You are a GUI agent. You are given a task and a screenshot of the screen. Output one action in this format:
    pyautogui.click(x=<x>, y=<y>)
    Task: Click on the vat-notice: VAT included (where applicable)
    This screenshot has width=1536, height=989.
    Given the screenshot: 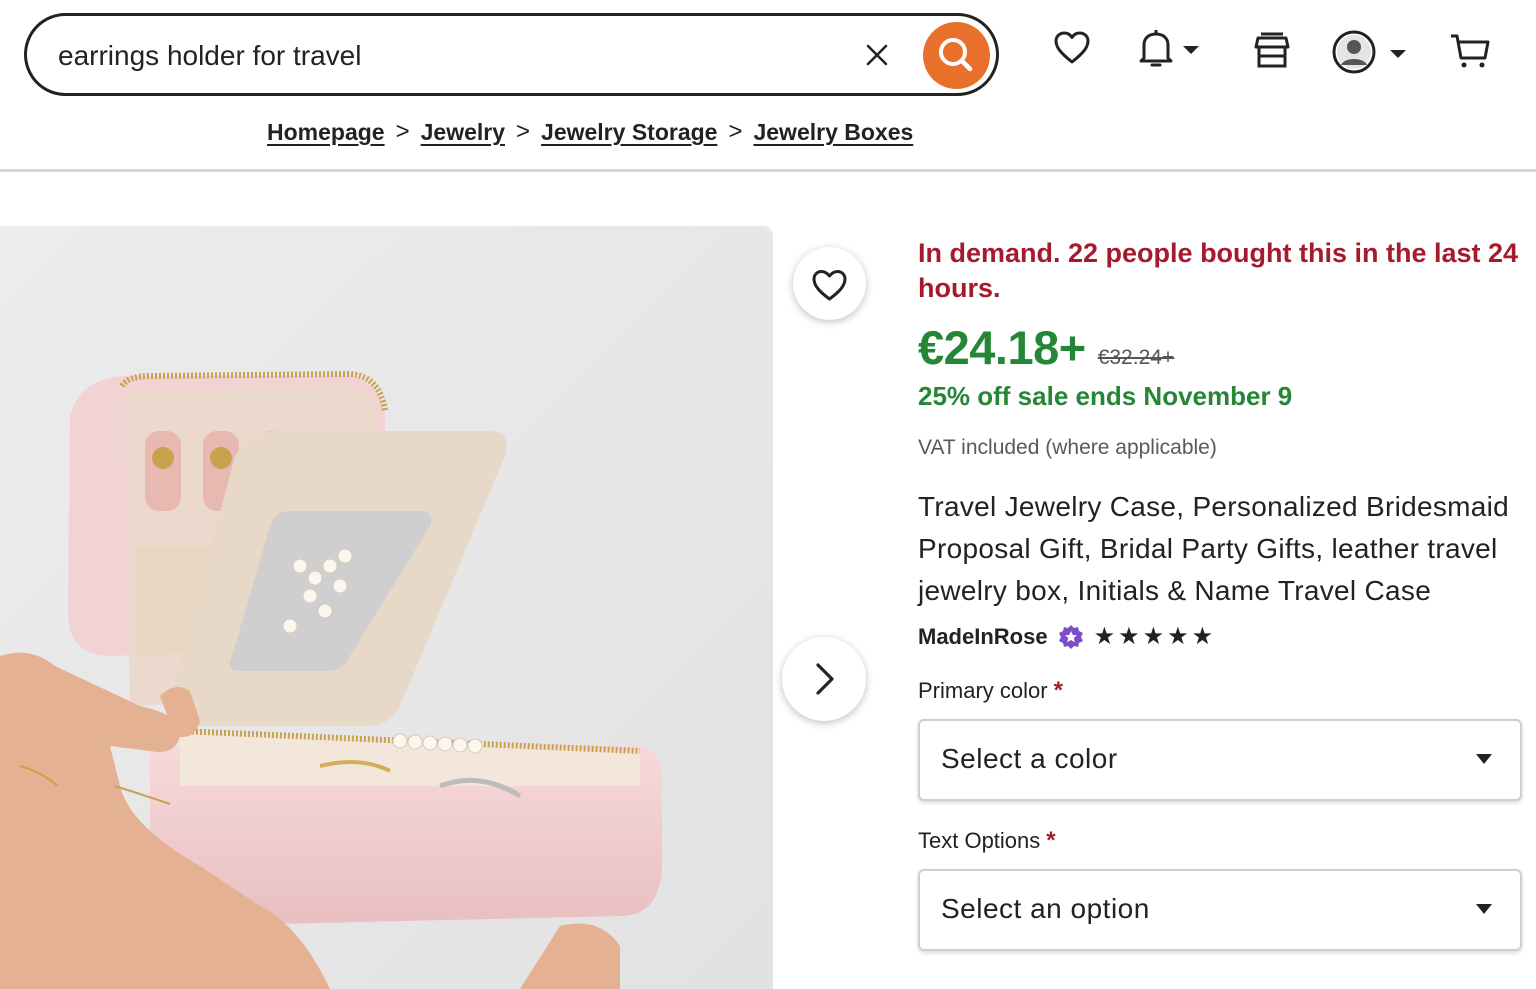 What is the action you would take?
    pyautogui.click(x=1067, y=447)
    